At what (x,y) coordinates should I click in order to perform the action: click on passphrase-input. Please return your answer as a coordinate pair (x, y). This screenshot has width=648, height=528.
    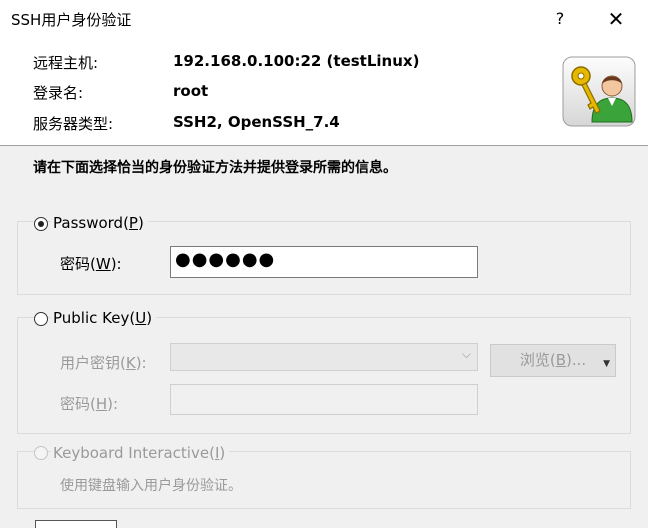
    Looking at the image, I should click on (324, 399).